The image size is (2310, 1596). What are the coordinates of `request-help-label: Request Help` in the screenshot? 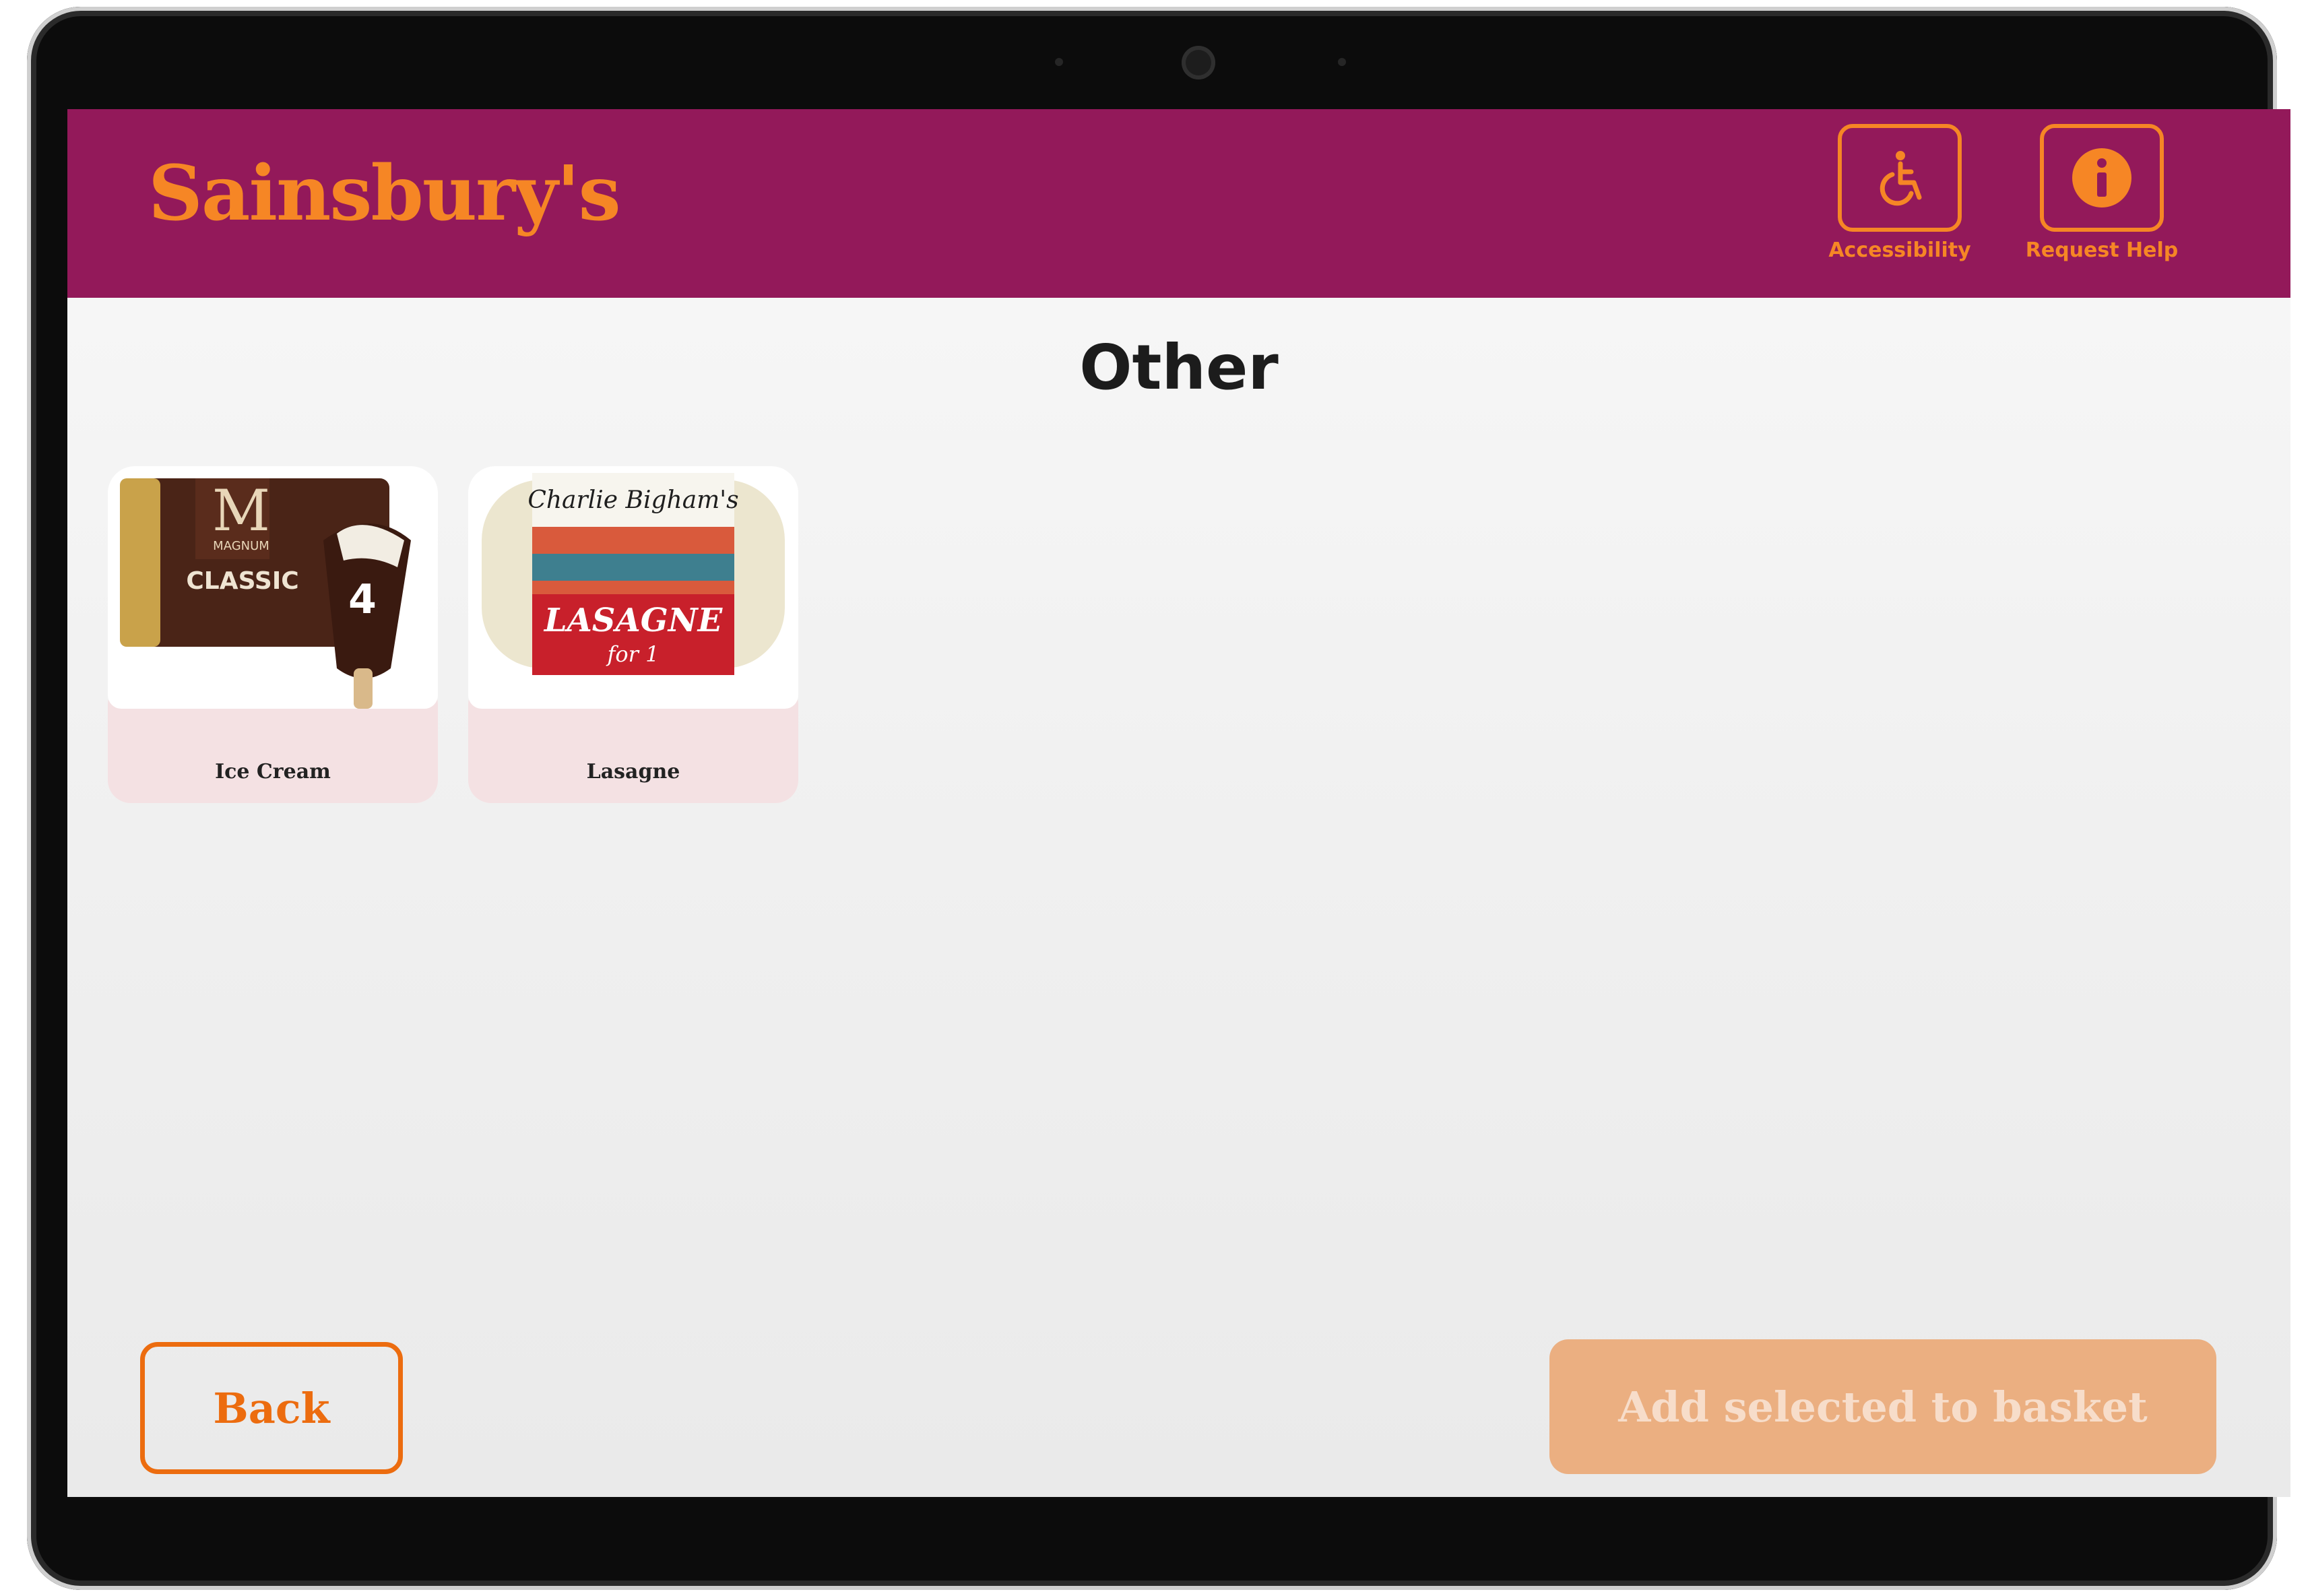 It's located at (2102, 250).